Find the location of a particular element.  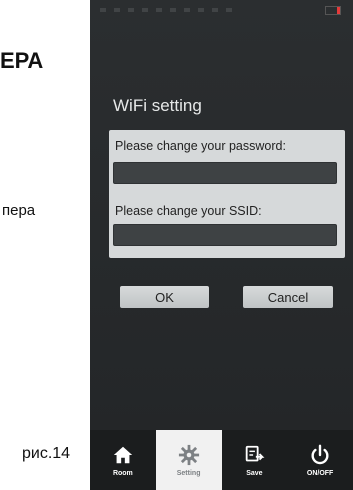

nav-label-room: Room is located at coordinates (122, 473).